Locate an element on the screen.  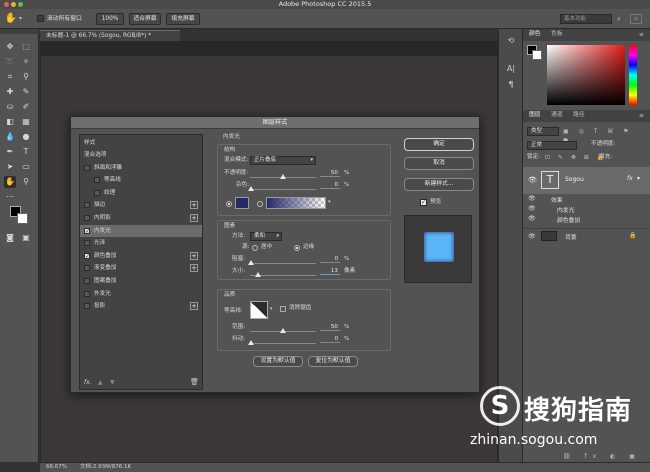
toolbar-grip is located at coordinates (19, 31).